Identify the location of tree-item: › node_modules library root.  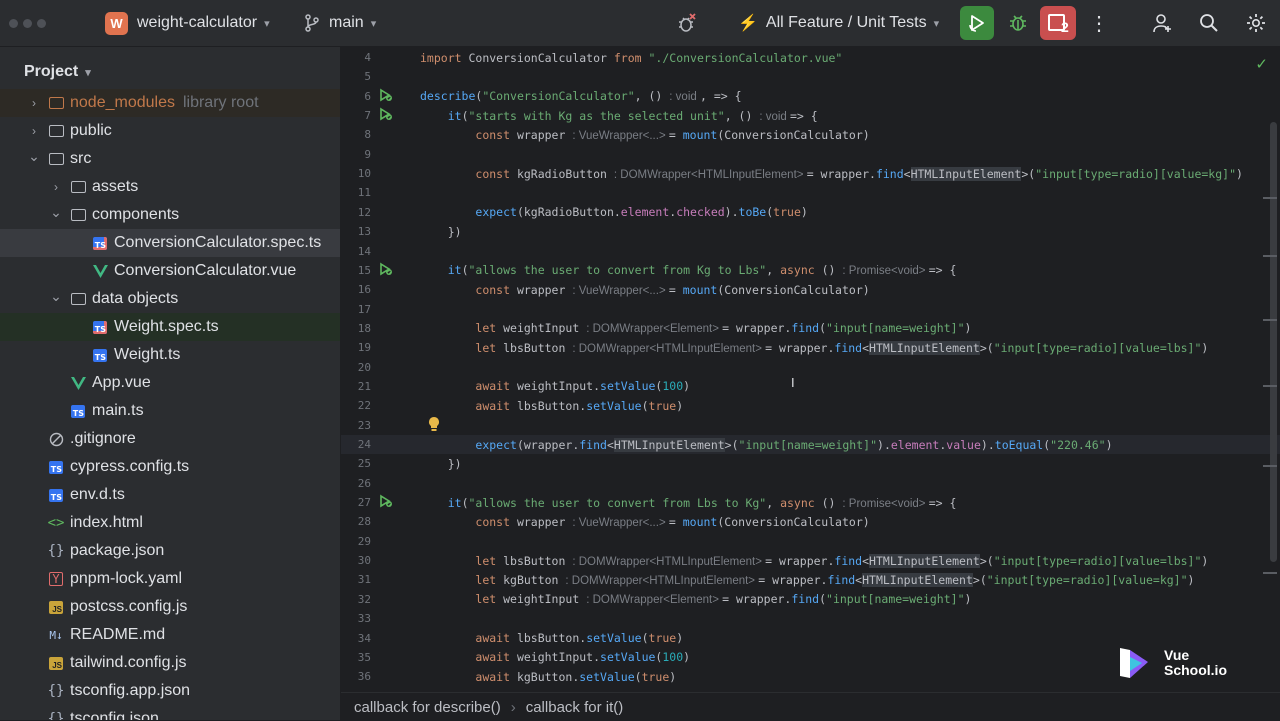
(170, 103).